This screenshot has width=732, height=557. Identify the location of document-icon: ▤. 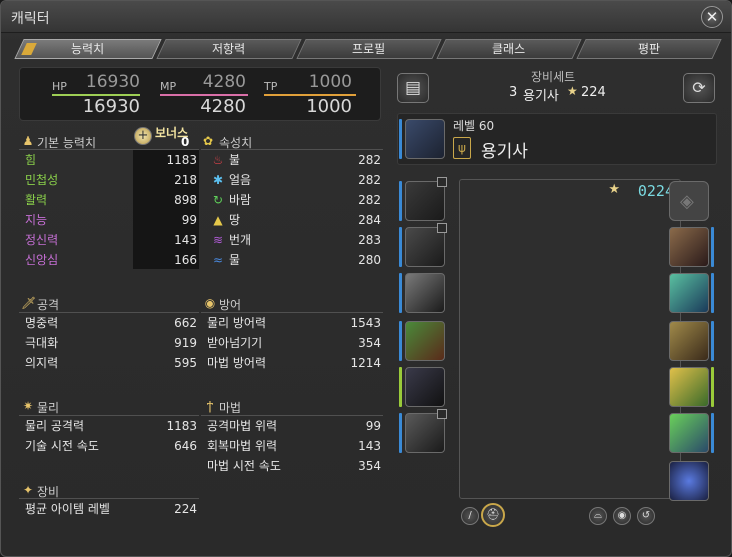
(413, 88).